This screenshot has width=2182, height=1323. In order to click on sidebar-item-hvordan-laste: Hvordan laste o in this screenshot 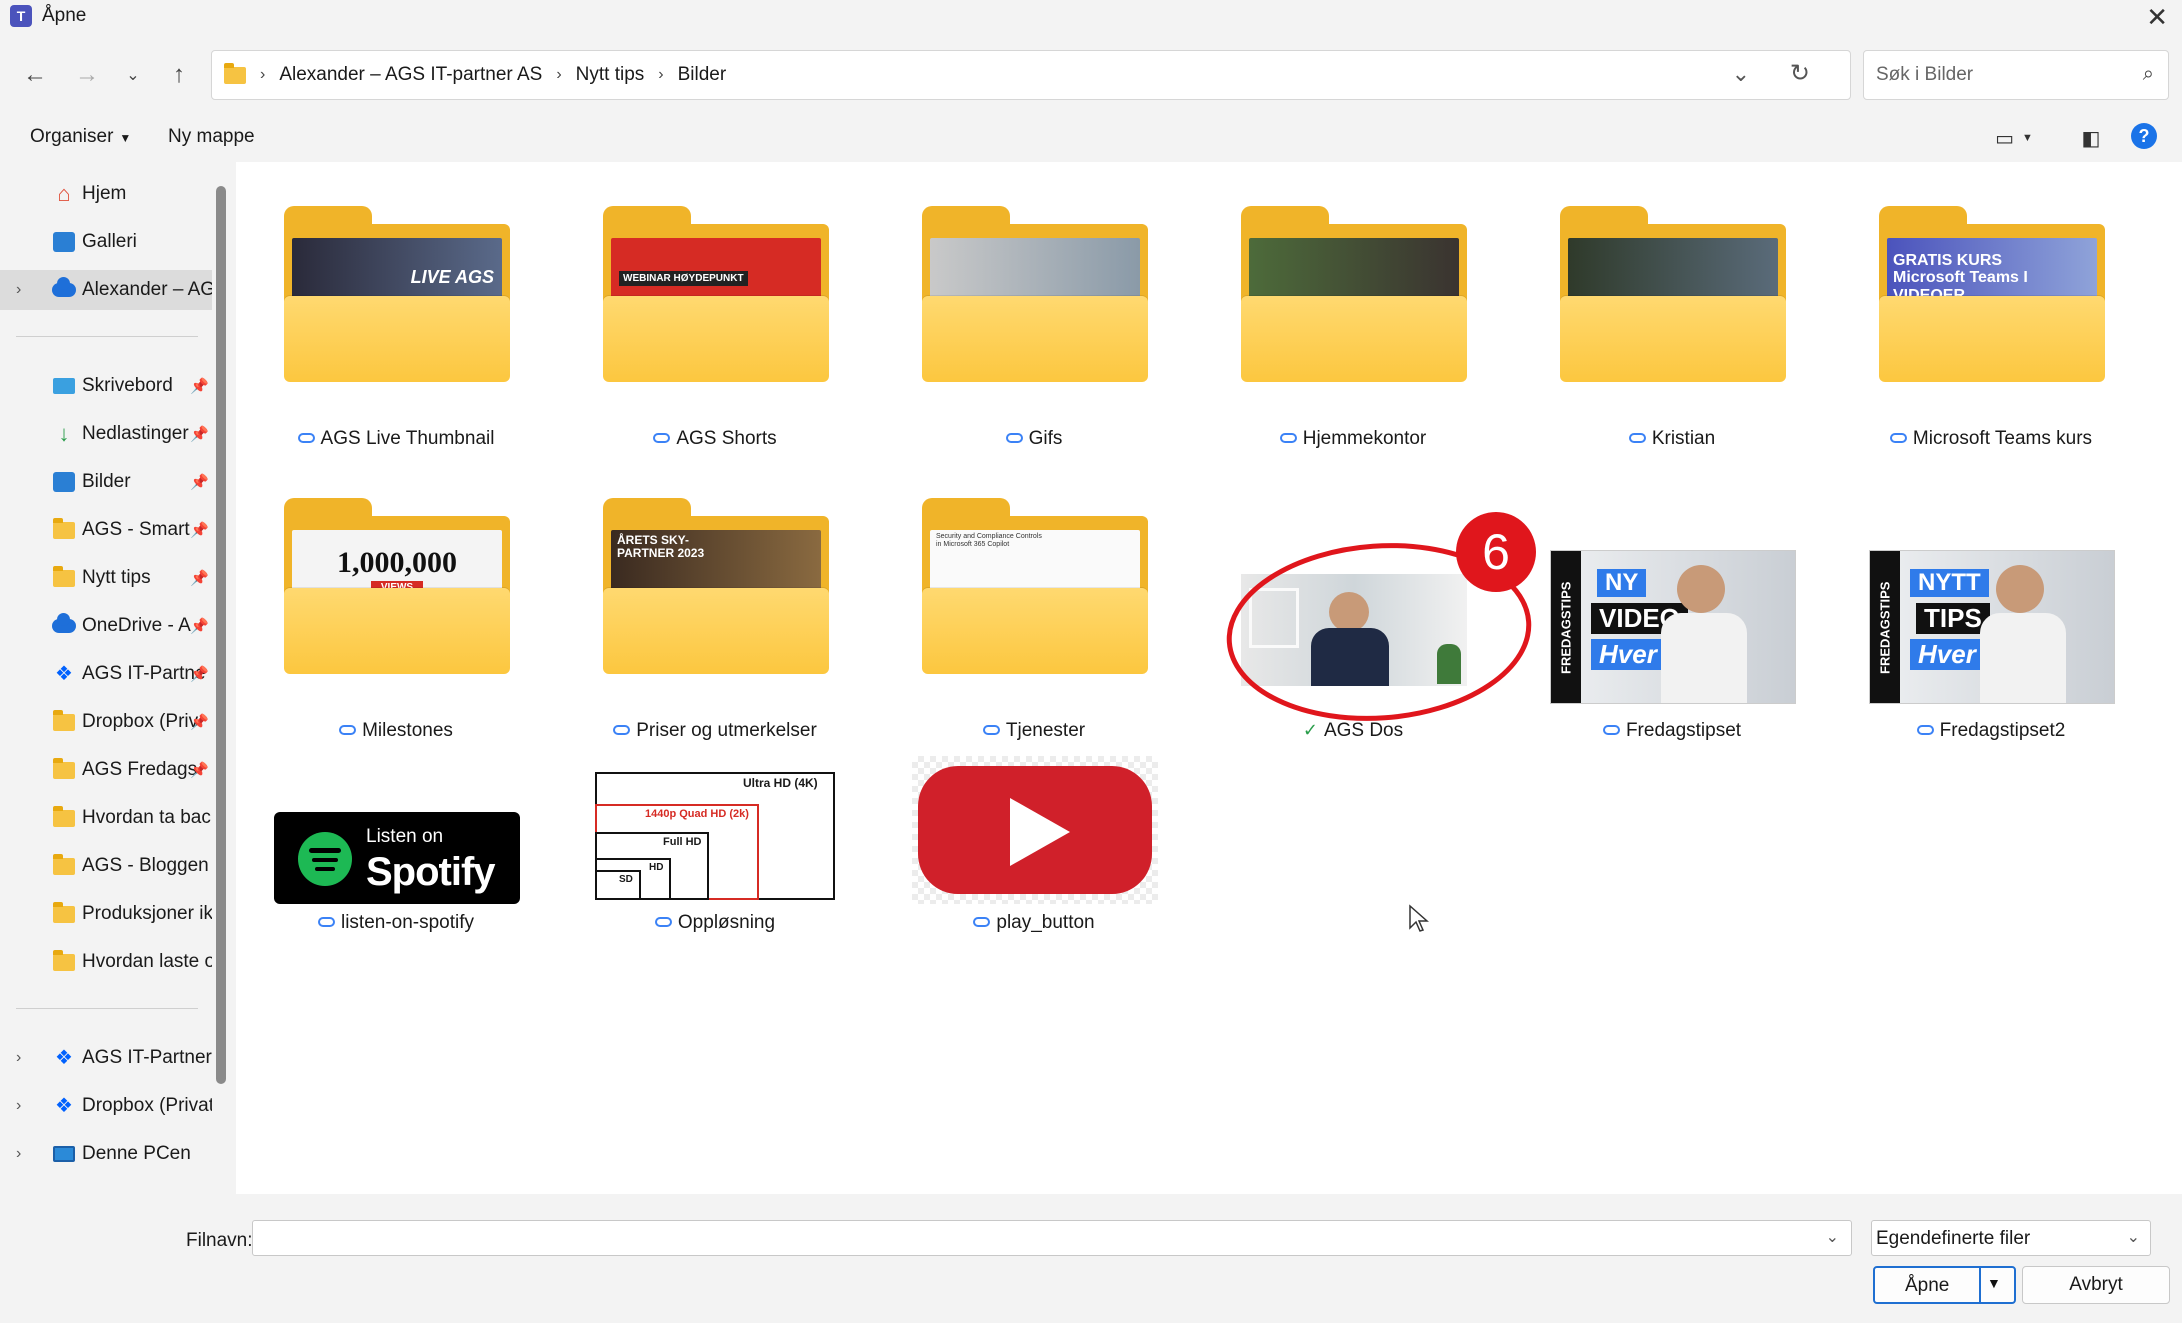, I will do `click(106, 962)`.